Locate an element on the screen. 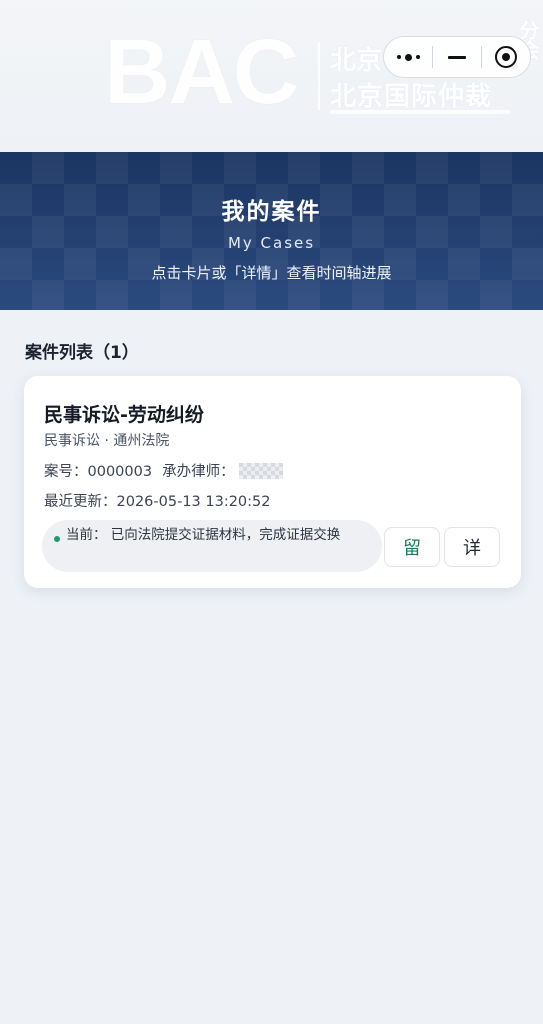 Image resolution: width=543 pixels, height=1024 pixels. top-navigation-bar: BAC 北京 北京国际仲裁 分会 is located at coordinates (271, 76).